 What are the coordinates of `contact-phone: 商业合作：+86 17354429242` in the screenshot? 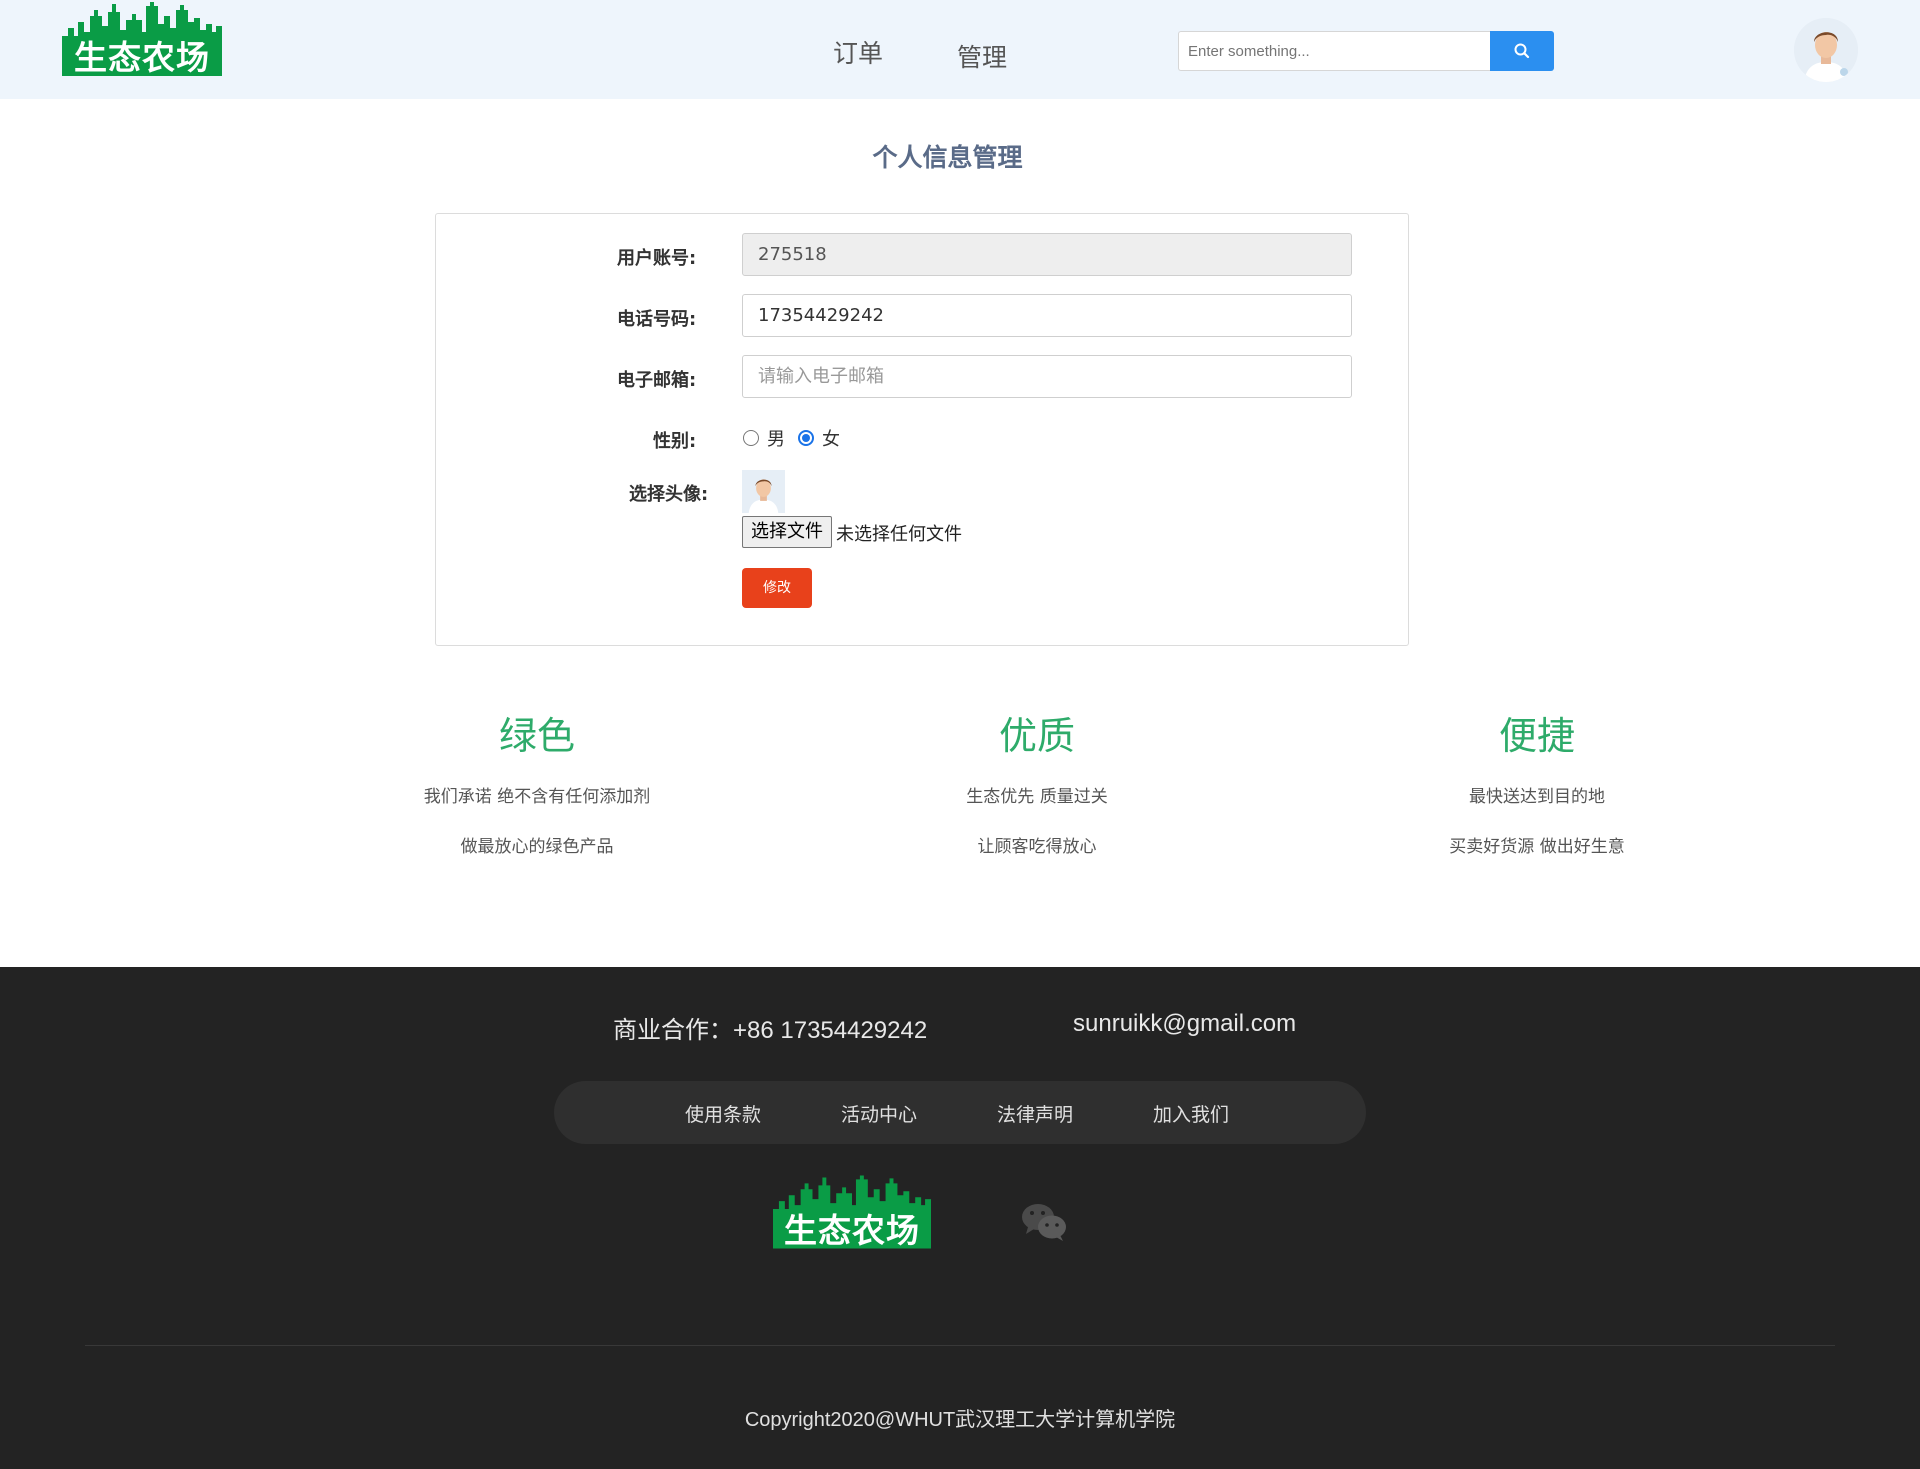 It's located at (770, 1030).